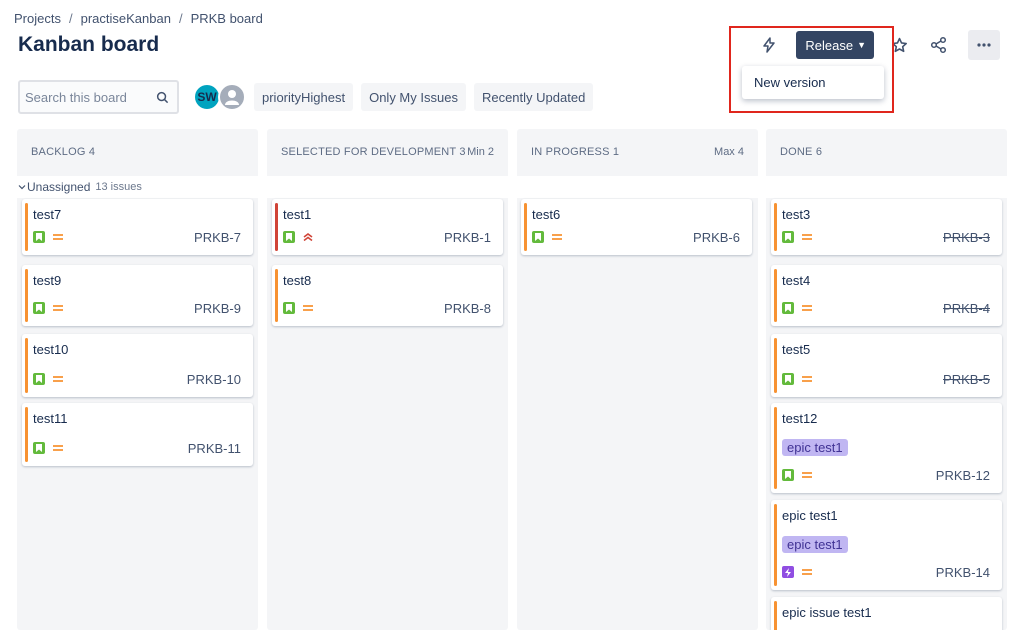 The image size is (1024, 630). What do you see at coordinates (886, 227) in the screenshot?
I see `issue-card: test3 PRKB-3` at bounding box center [886, 227].